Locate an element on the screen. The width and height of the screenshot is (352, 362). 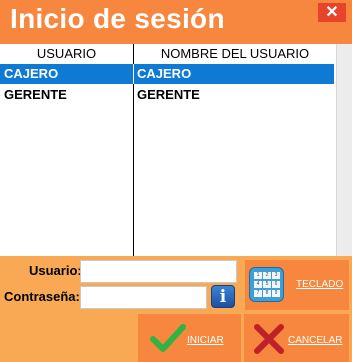
keypad-key: 7 is located at coordinates (258, 293).